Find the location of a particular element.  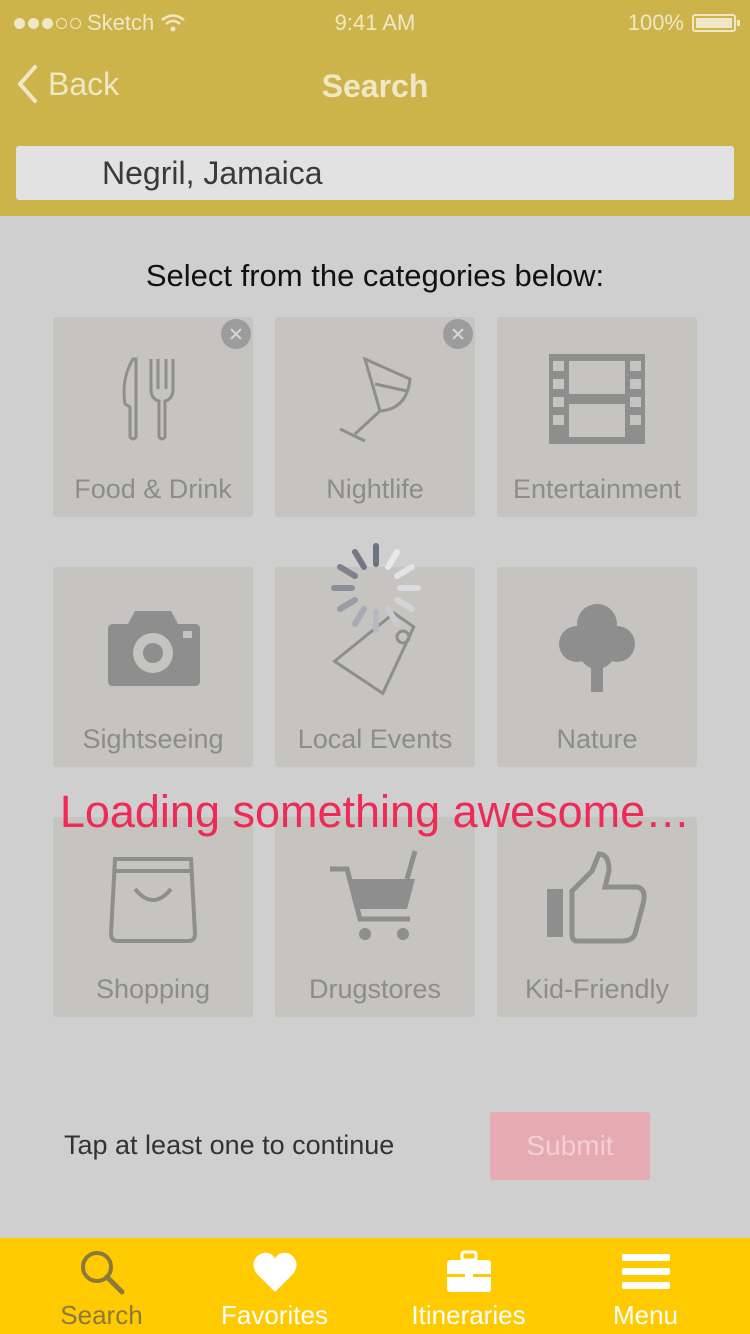

loading-spinner-icon is located at coordinates (376, 588).